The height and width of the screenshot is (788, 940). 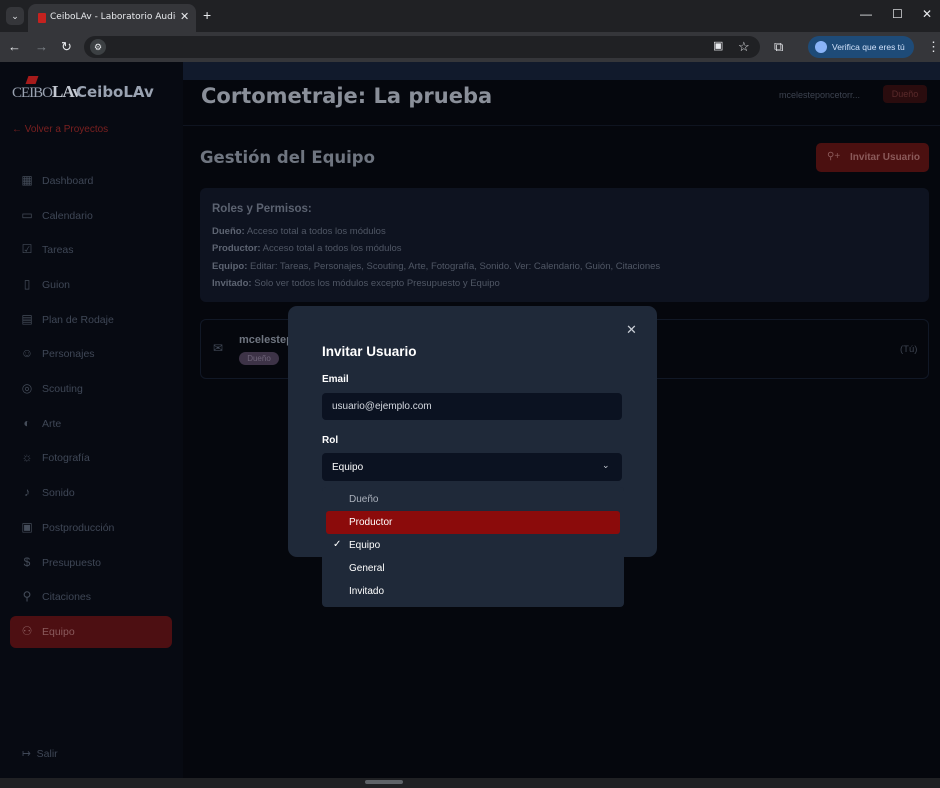 What do you see at coordinates (52, 424) in the screenshot?
I see `sidebar-item-label: Arte` at bounding box center [52, 424].